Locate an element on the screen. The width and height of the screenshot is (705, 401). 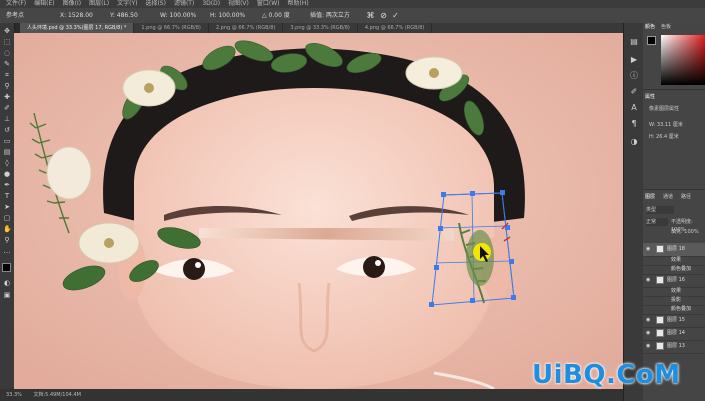
x-field: X: 1528.00 is located at coordinates (76, 15).